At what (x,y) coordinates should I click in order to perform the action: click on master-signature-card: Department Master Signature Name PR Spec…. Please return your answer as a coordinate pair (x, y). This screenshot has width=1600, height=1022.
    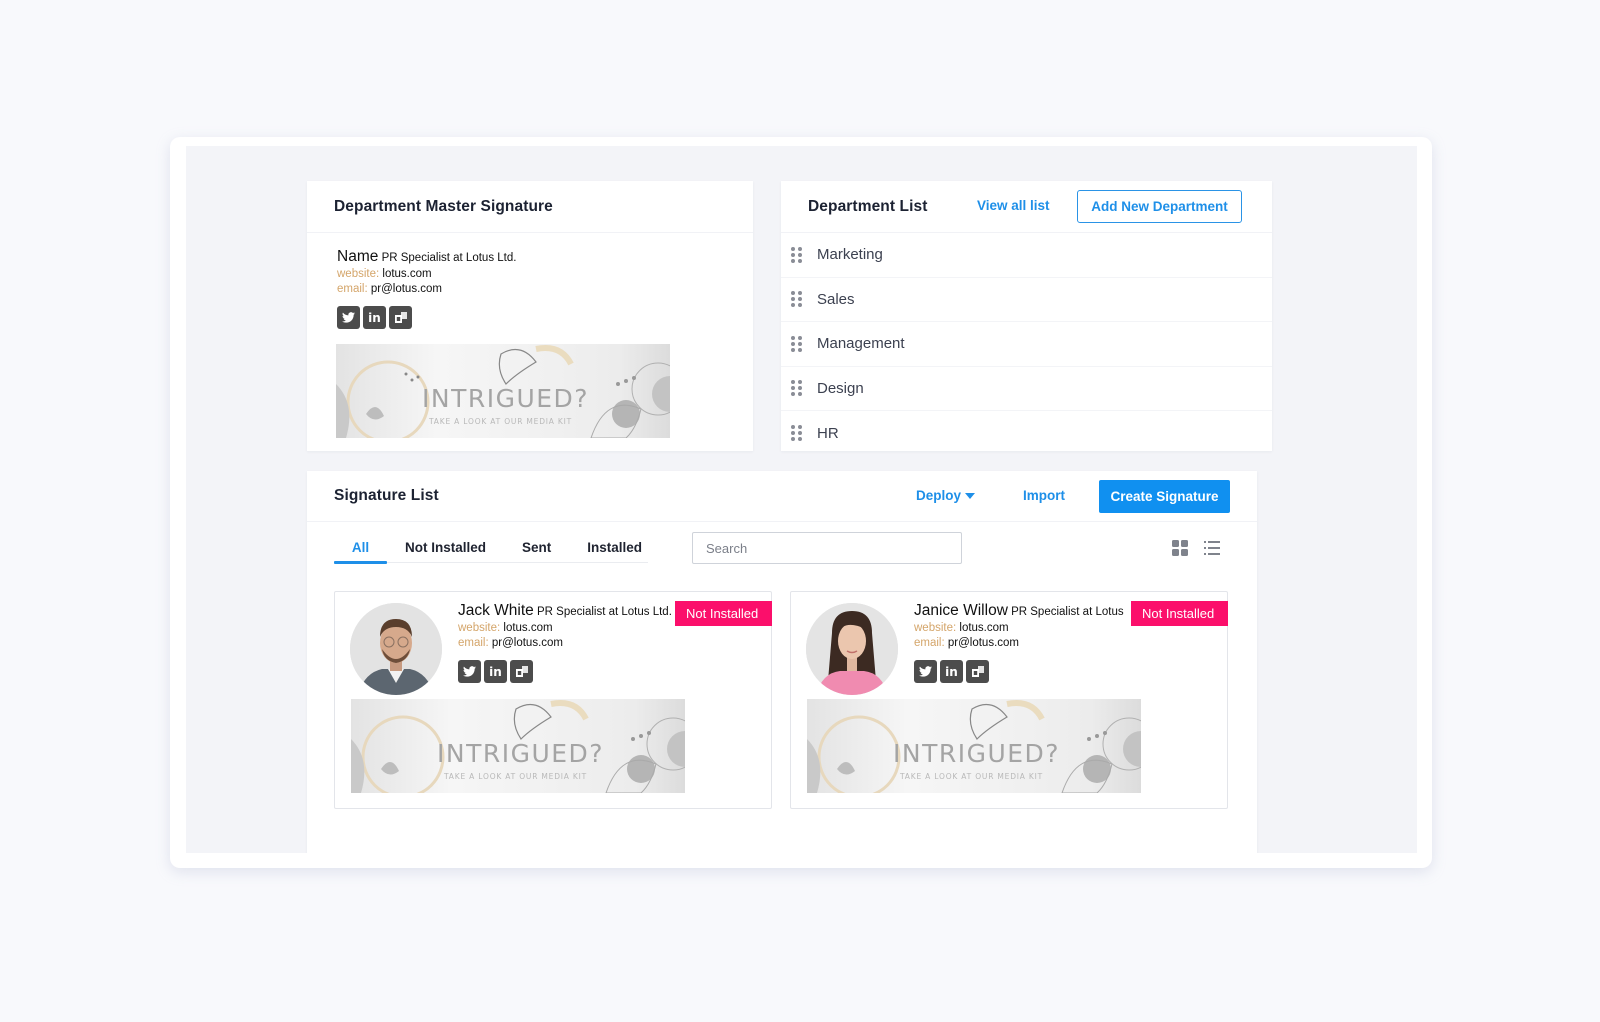
    Looking at the image, I should click on (530, 316).